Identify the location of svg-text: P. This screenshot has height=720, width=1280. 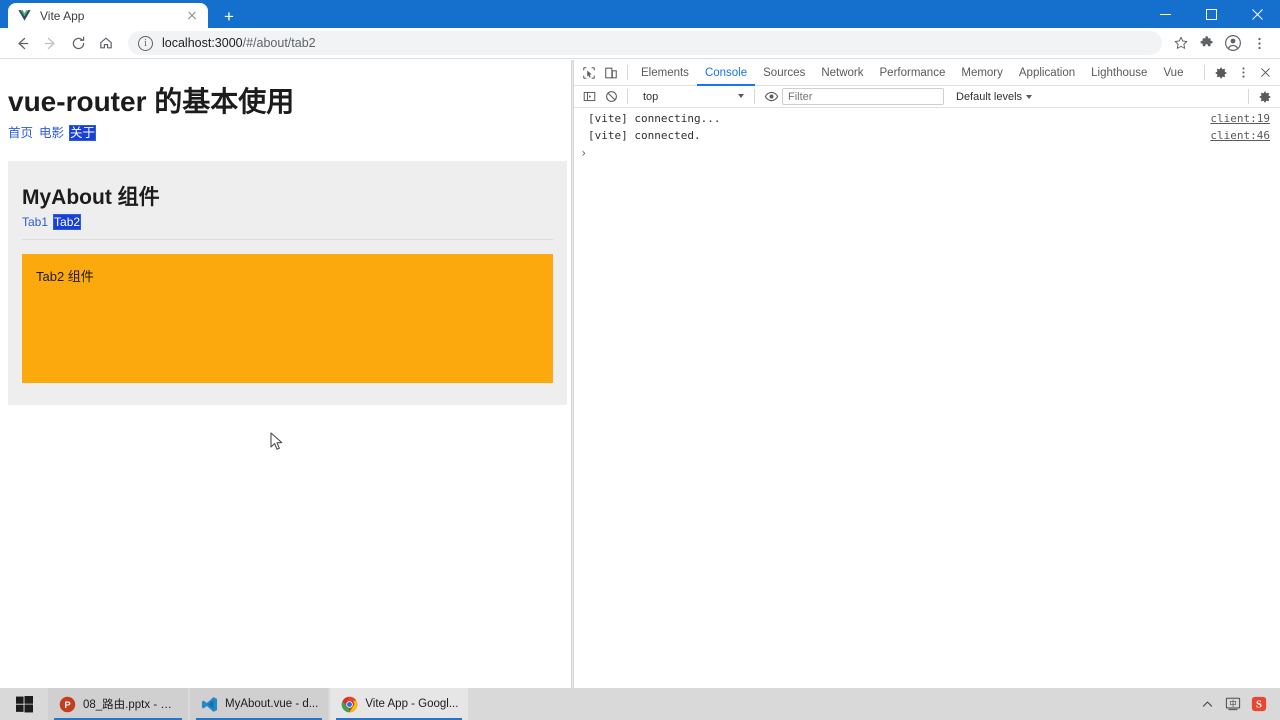
(67, 704).